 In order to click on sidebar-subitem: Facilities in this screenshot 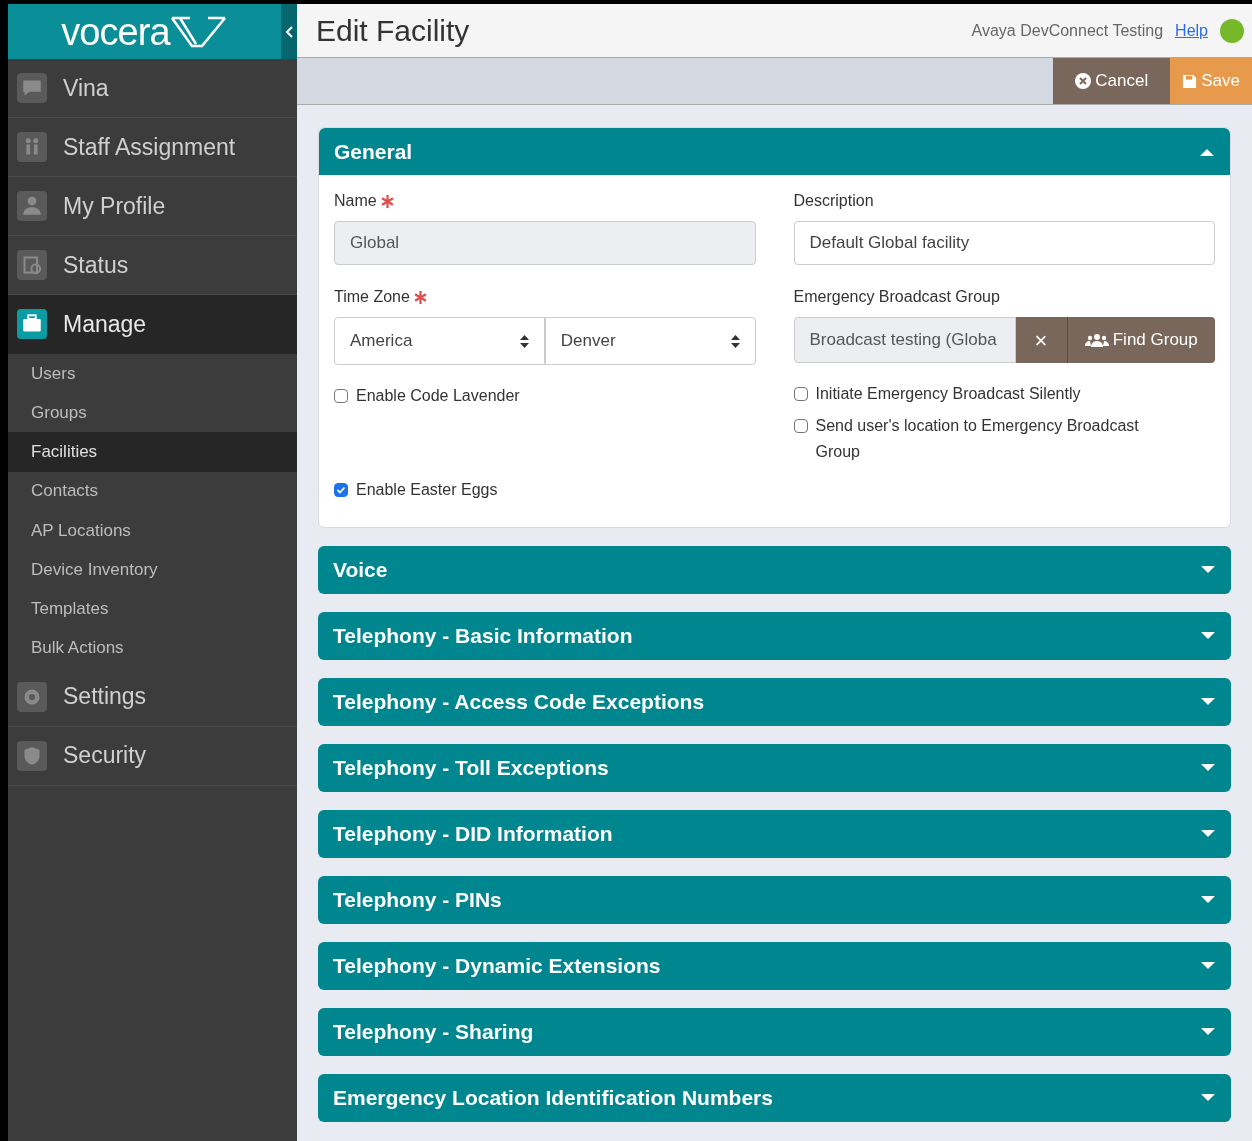, I will do `click(152, 452)`.